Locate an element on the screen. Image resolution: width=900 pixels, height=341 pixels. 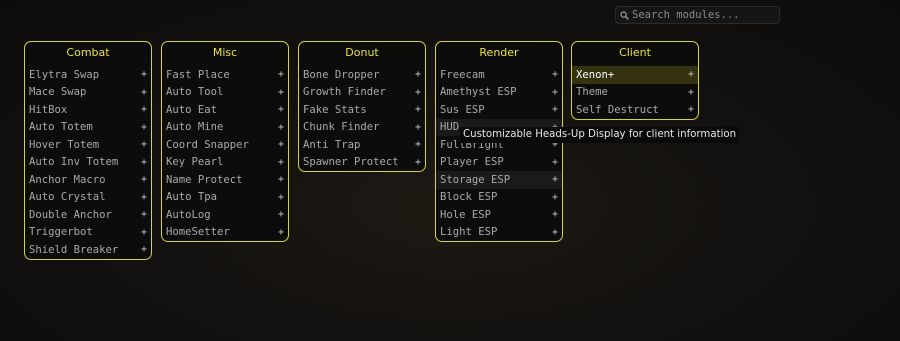
module-row: Amethyst ESP + is located at coordinates (499, 93).